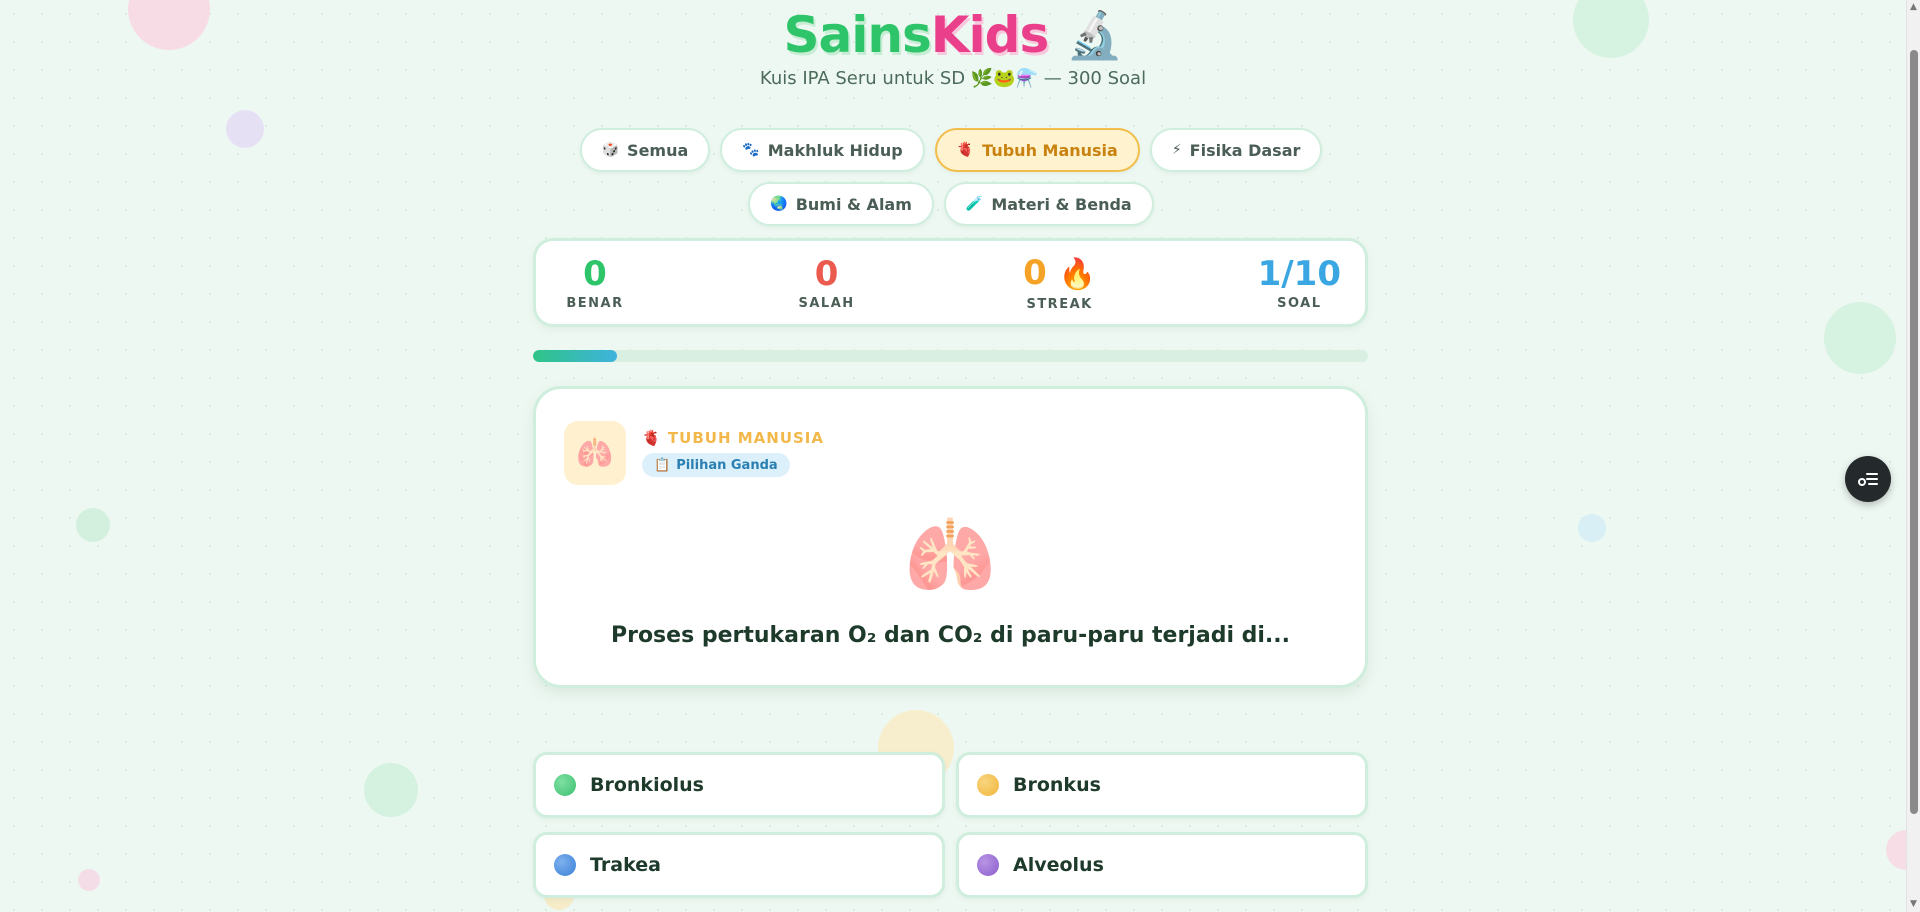 The height and width of the screenshot is (912, 1920). I want to click on lightning-icon: ⚡, so click(1176, 150).